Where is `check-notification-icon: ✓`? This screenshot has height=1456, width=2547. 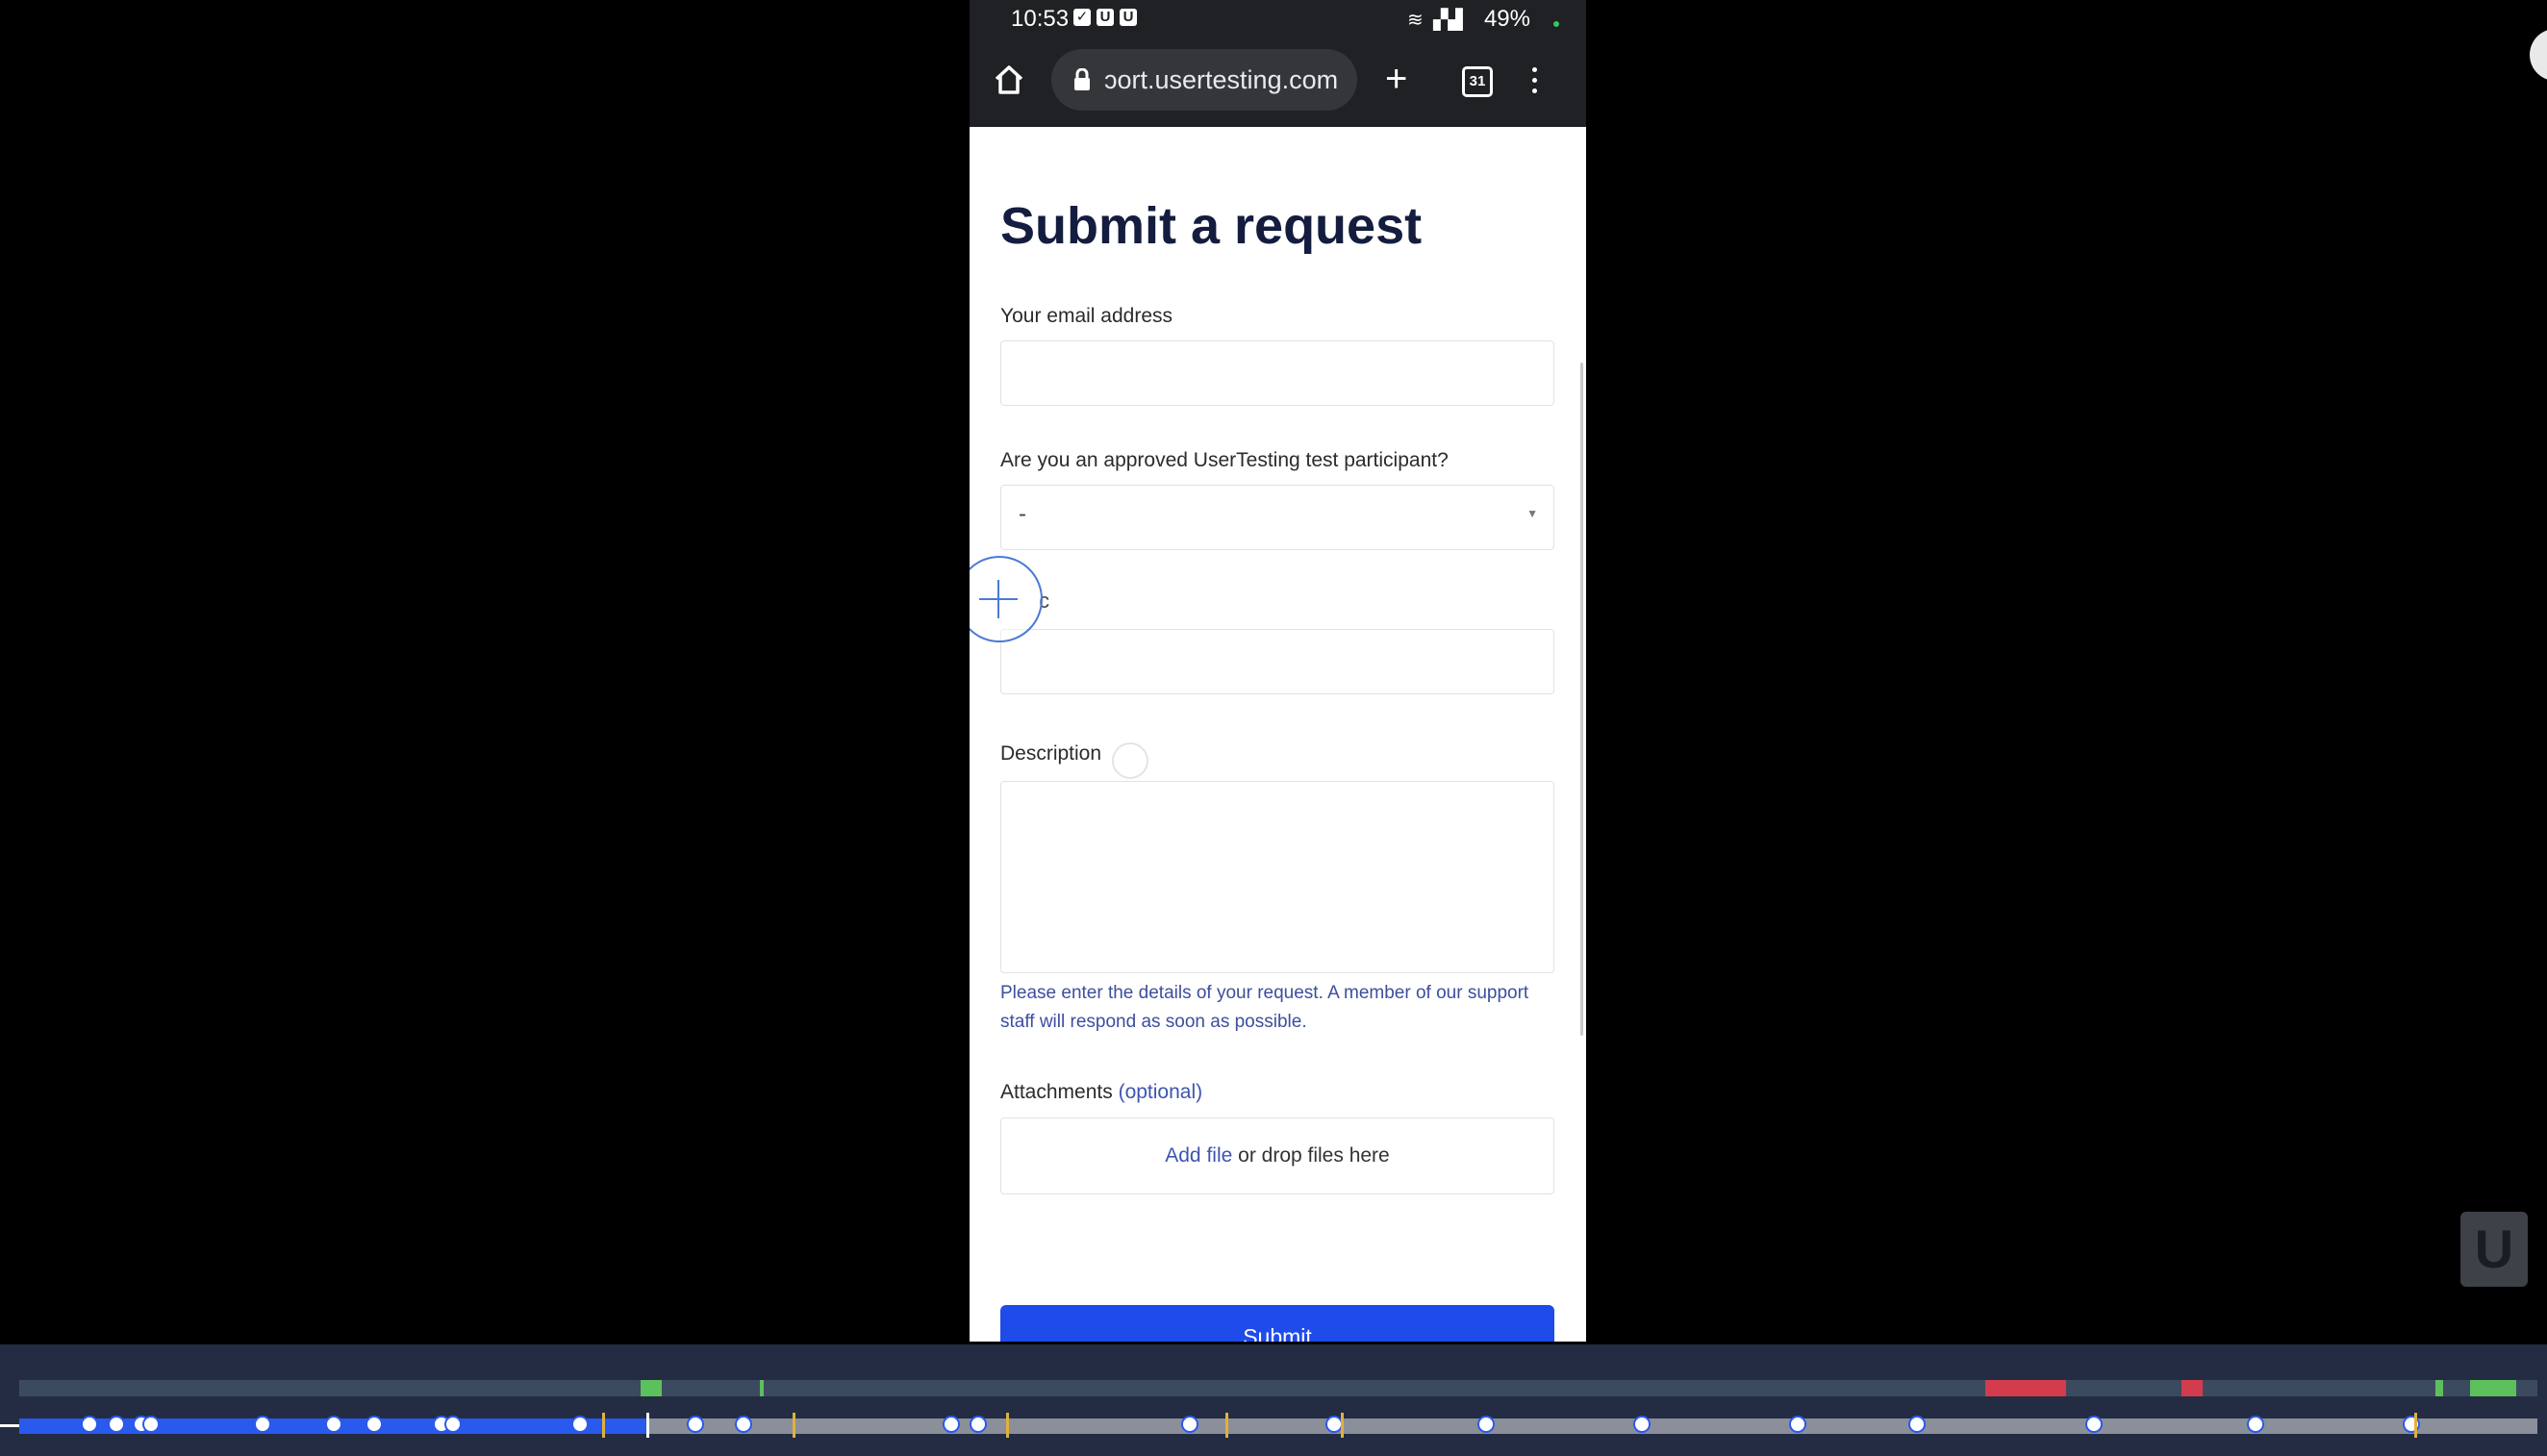
check-notification-icon: ✓ is located at coordinates (1082, 18).